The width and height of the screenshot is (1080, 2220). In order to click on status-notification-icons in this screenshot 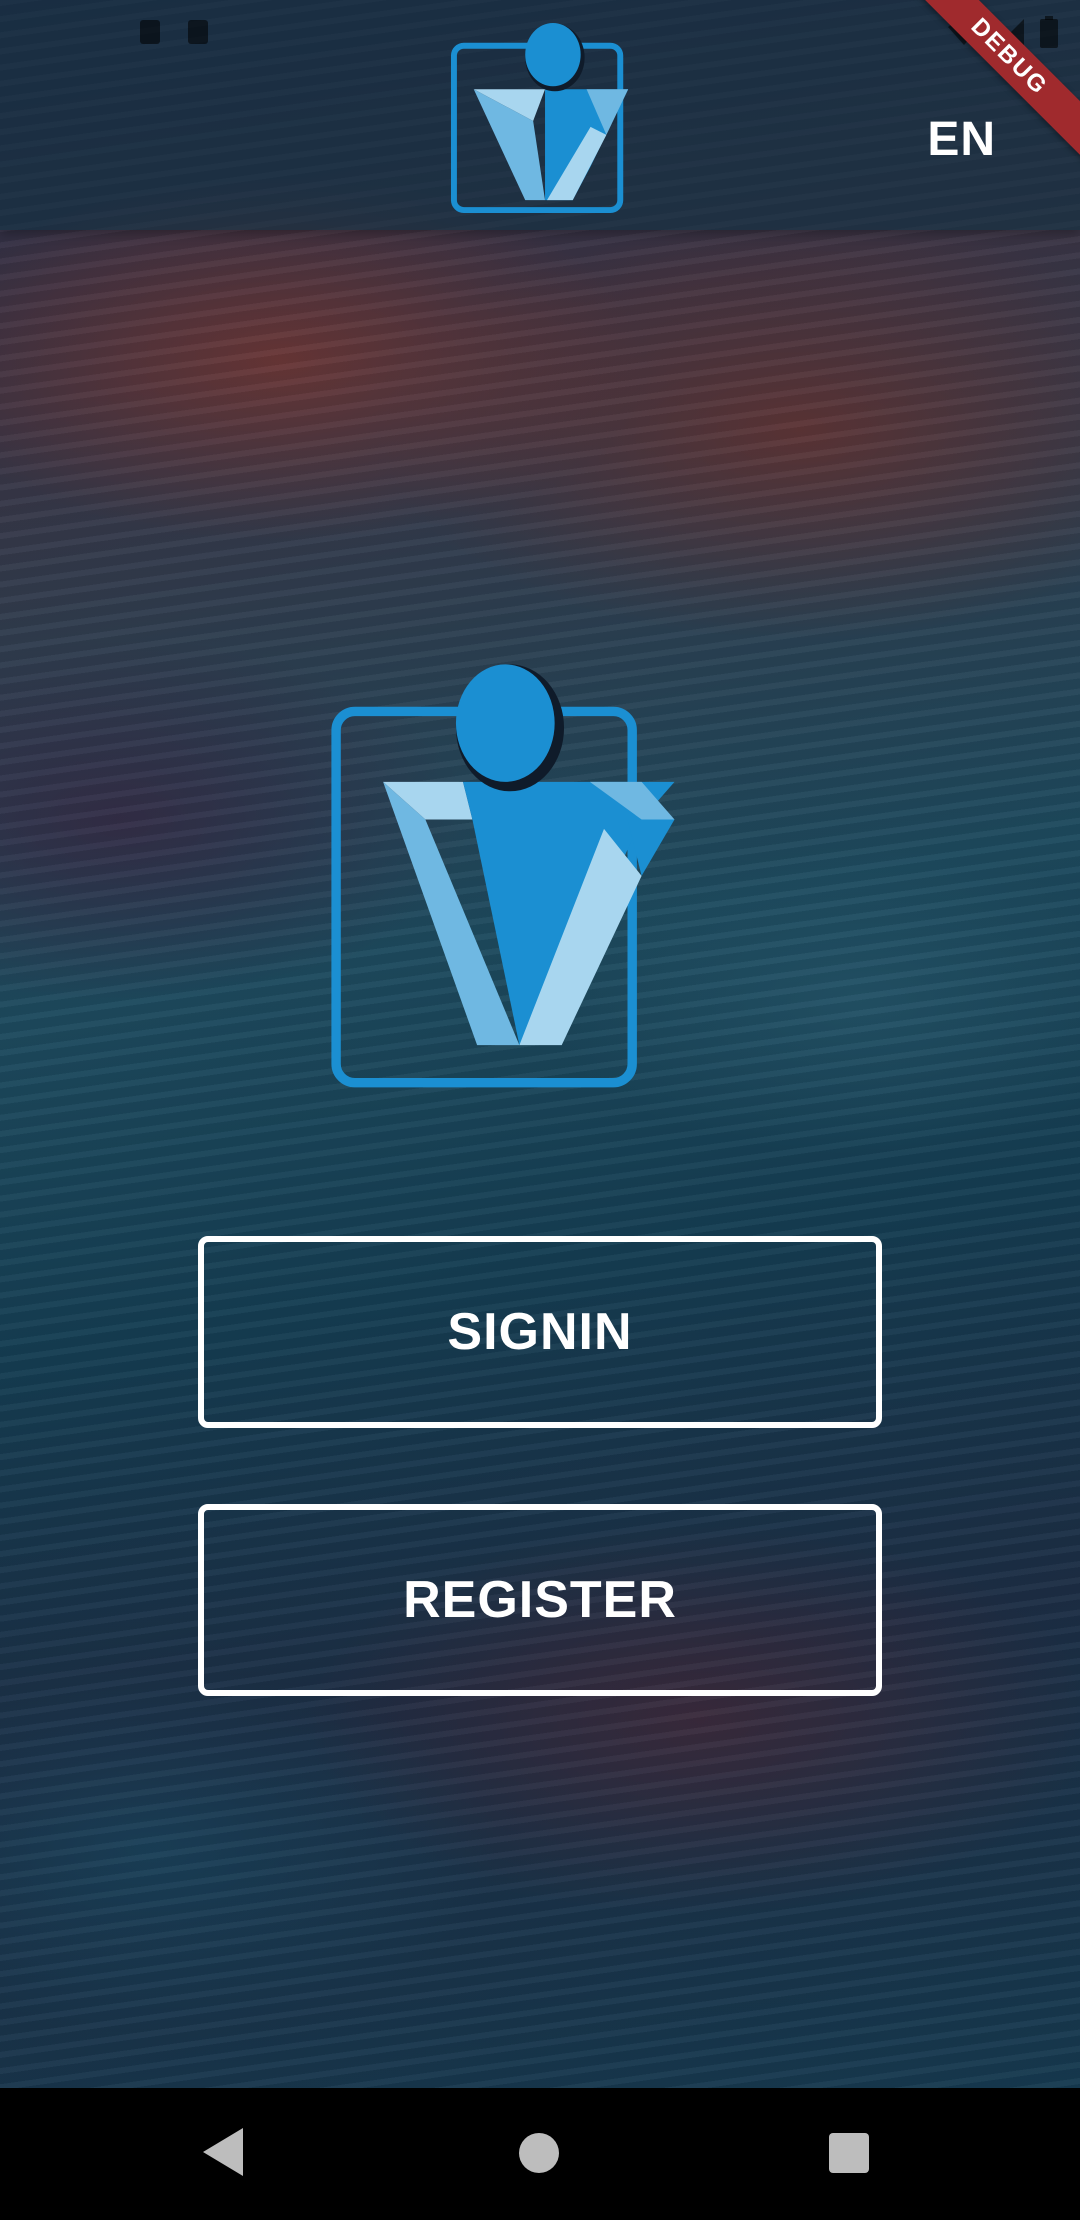, I will do `click(174, 32)`.